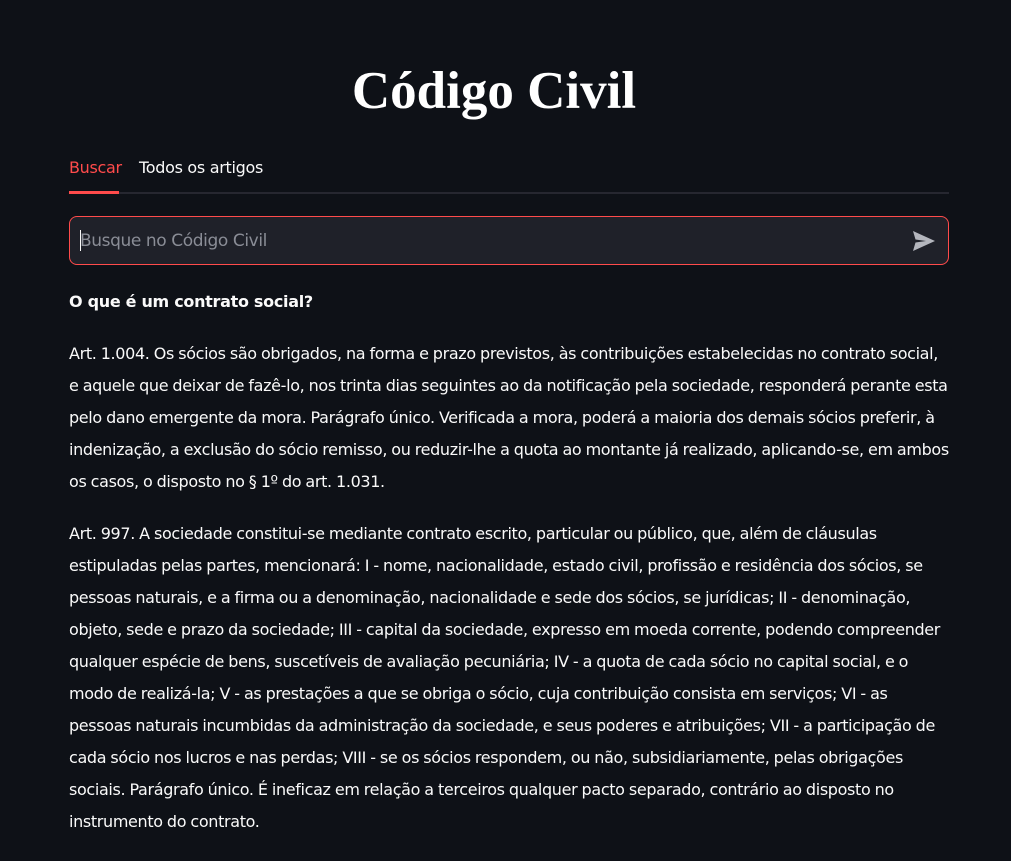 This screenshot has height=861, width=1011. What do you see at coordinates (95, 172) in the screenshot?
I see `tab-buscar: Buscar` at bounding box center [95, 172].